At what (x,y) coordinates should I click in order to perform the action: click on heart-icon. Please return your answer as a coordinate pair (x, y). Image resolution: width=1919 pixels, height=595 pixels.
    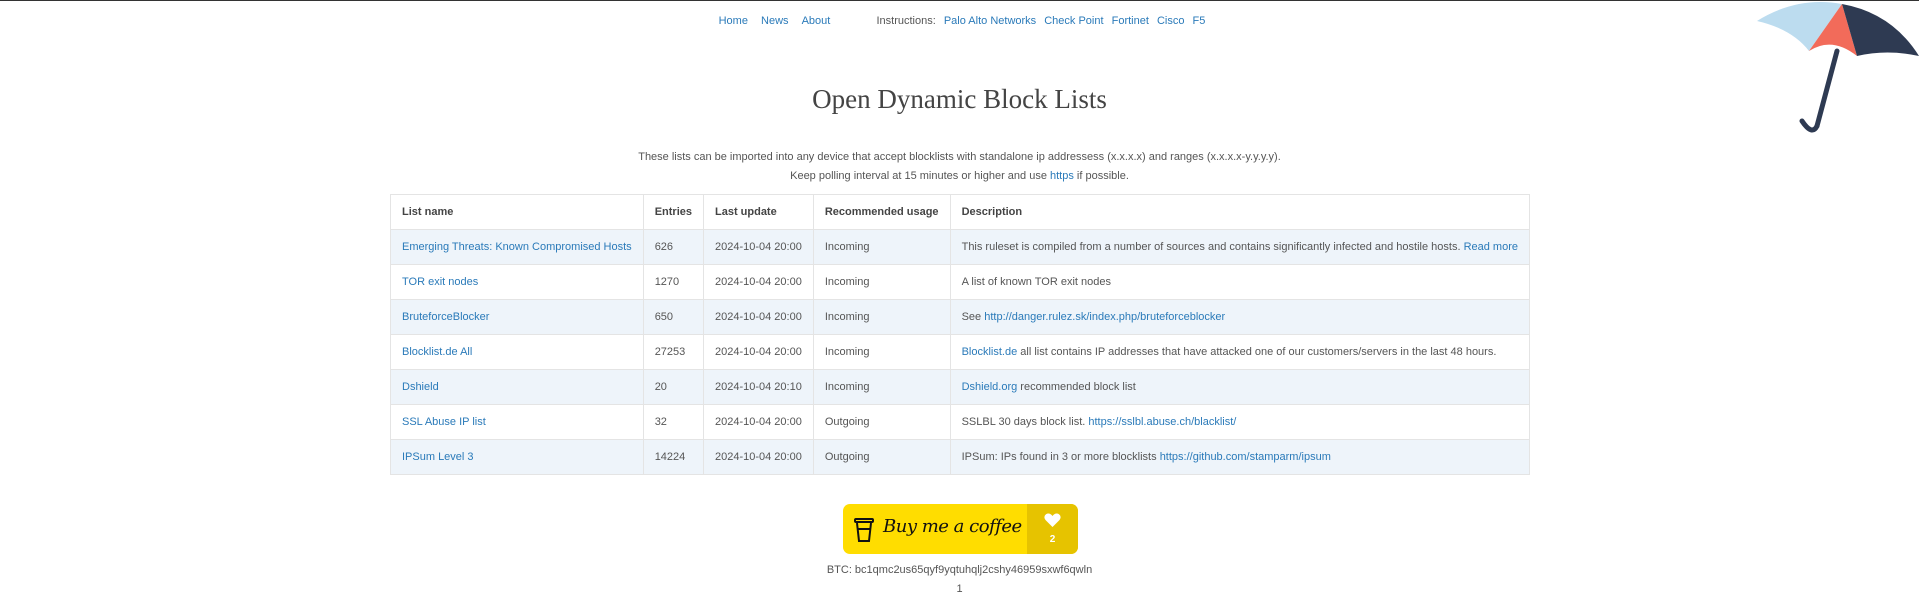
    Looking at the image, I should click on (1052, 520).